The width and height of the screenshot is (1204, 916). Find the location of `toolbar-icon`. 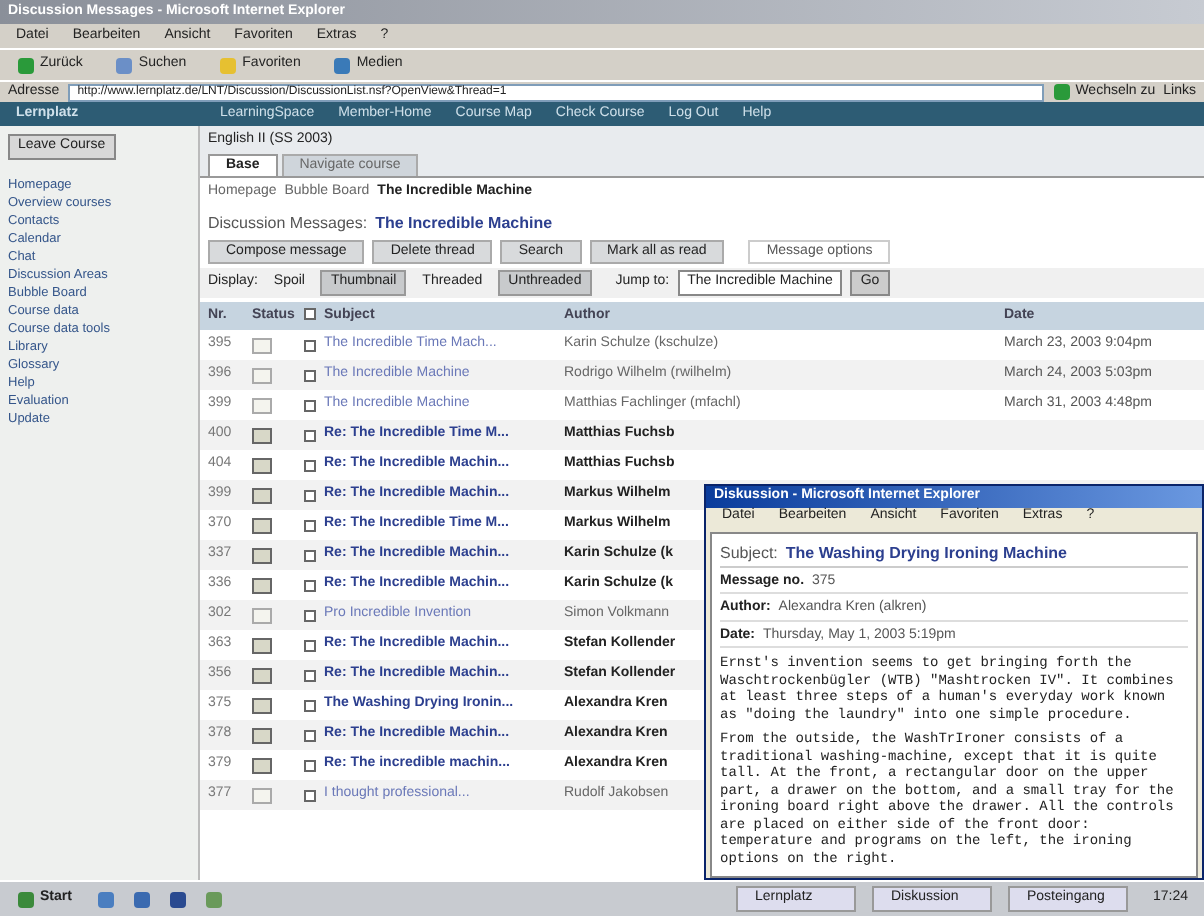

toolbar-icon is located at coordinates (342, 65).